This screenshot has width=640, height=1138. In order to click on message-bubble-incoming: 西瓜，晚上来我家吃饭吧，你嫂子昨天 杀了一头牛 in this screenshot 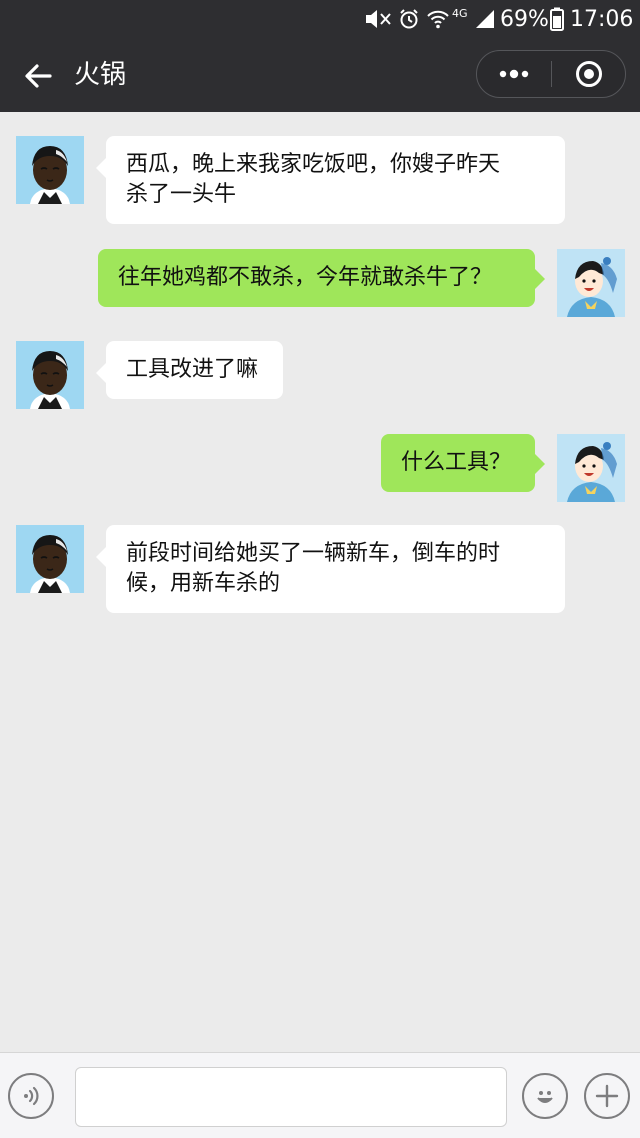, I will do `click(330, 180)`.